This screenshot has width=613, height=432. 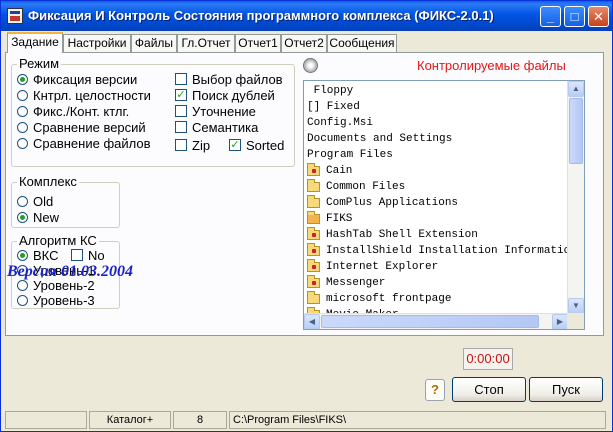 I want to click on radio-fix-version-dot, so click(x=22, y=79).